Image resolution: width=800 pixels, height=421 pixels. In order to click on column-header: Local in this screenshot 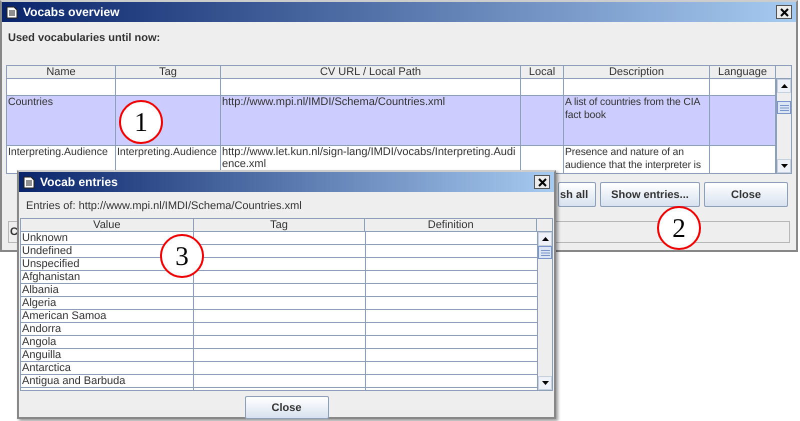, I will do `click(542, 72)`.